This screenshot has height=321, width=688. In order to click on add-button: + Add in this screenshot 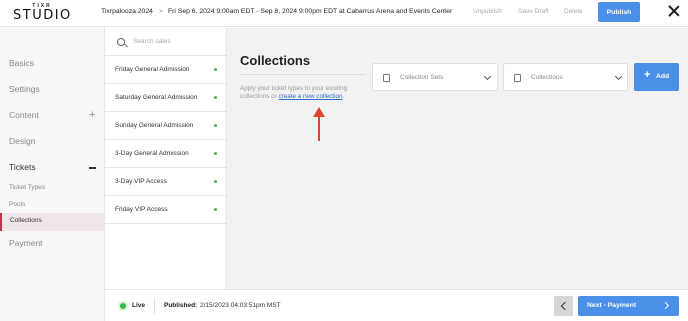, I will do `click(656, 77)`.